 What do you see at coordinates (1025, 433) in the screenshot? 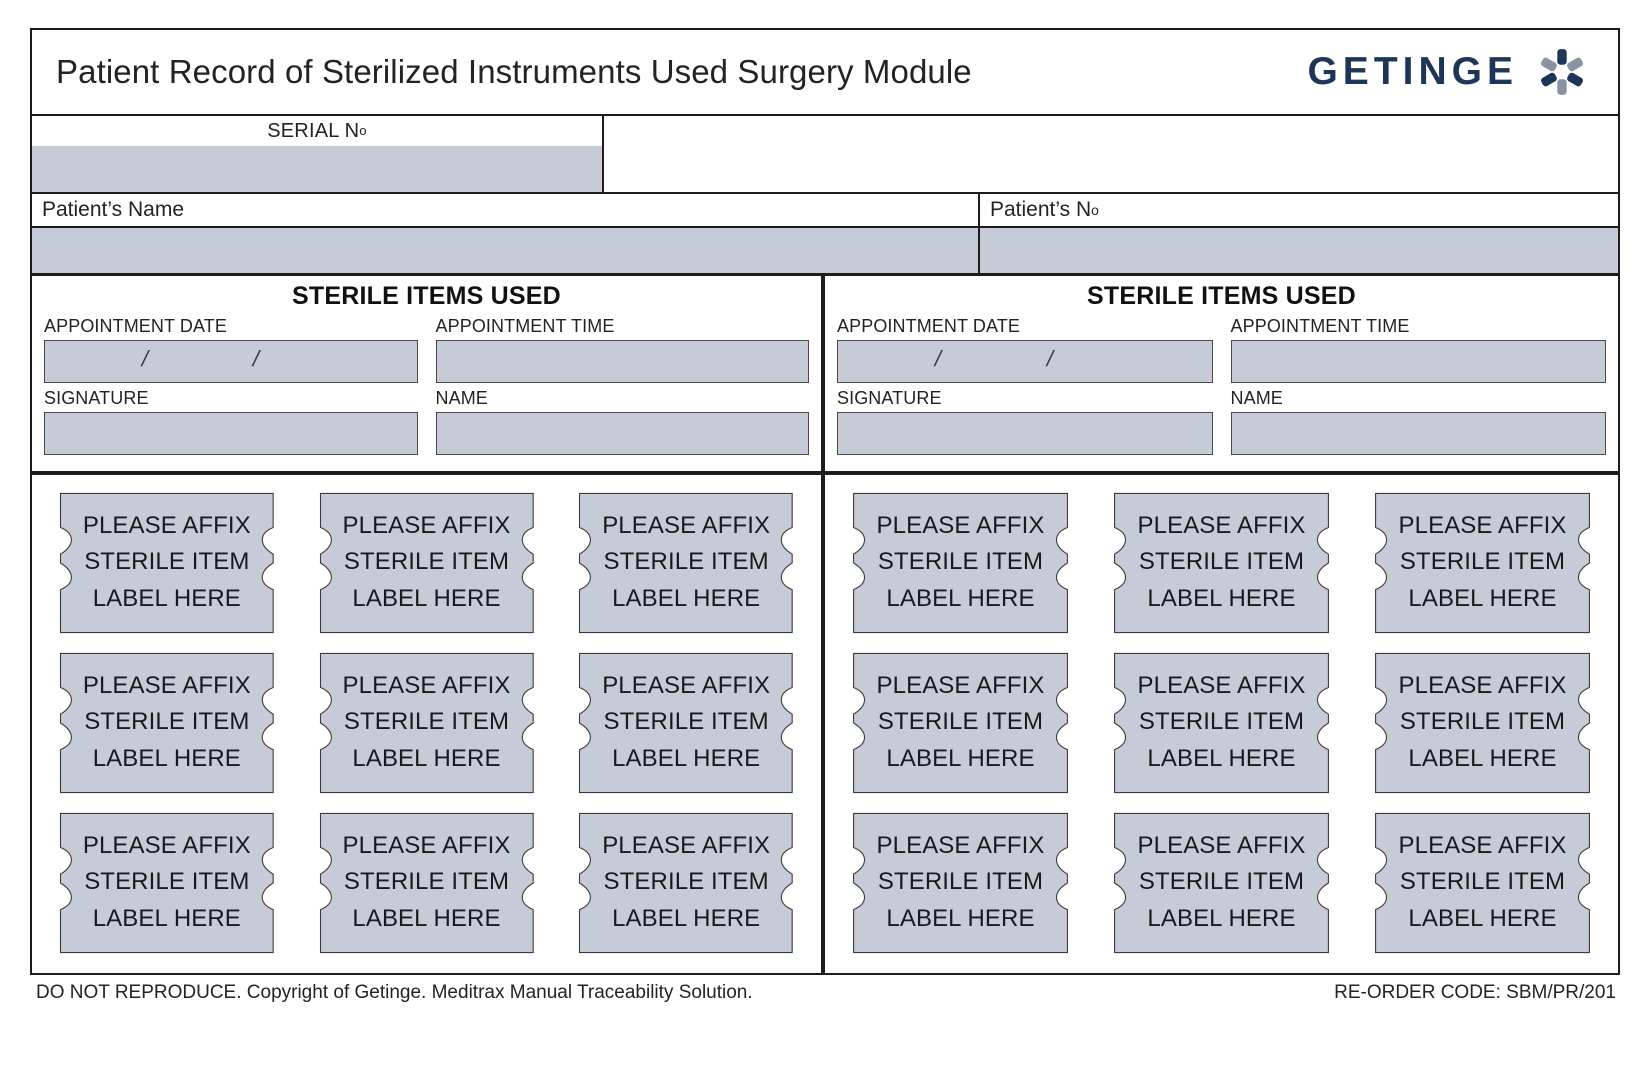
I see `signature-input-right` at bounding box center [1025, 433].